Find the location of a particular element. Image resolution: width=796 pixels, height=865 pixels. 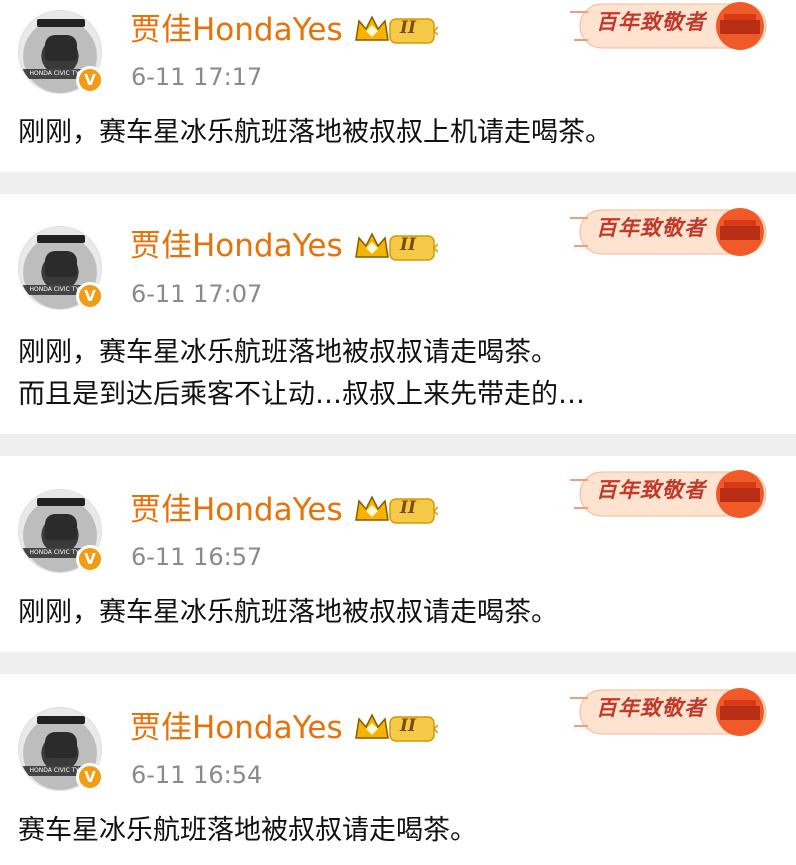

post-text-line: 赛车星冰乐航班落地被叔叔请走喝茶。 is located at coordinates (247, 830).